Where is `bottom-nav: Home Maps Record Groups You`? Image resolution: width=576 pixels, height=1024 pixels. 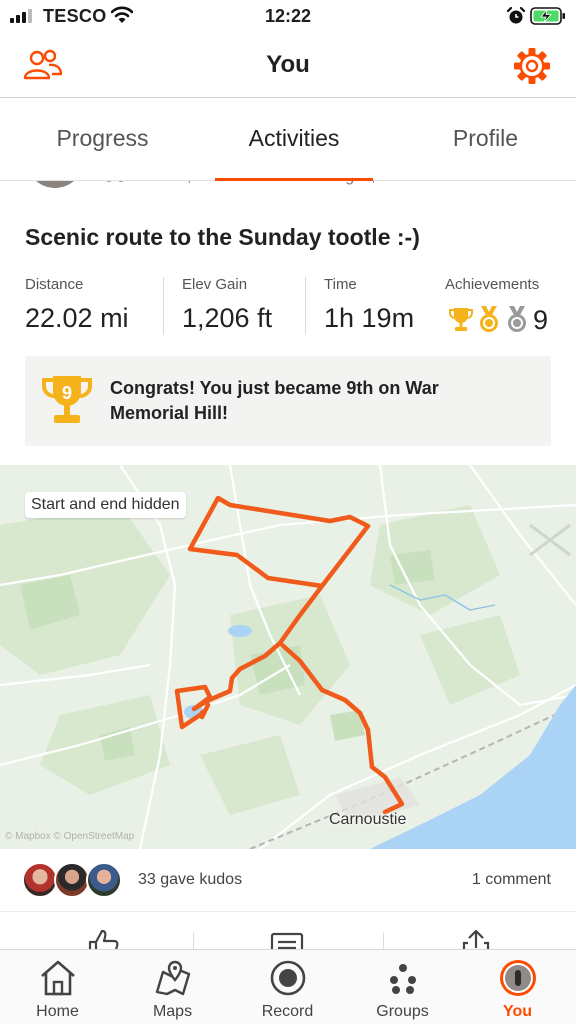 bottom-nav: Home Maps Record Groups You is located at coordinates (288, 986).